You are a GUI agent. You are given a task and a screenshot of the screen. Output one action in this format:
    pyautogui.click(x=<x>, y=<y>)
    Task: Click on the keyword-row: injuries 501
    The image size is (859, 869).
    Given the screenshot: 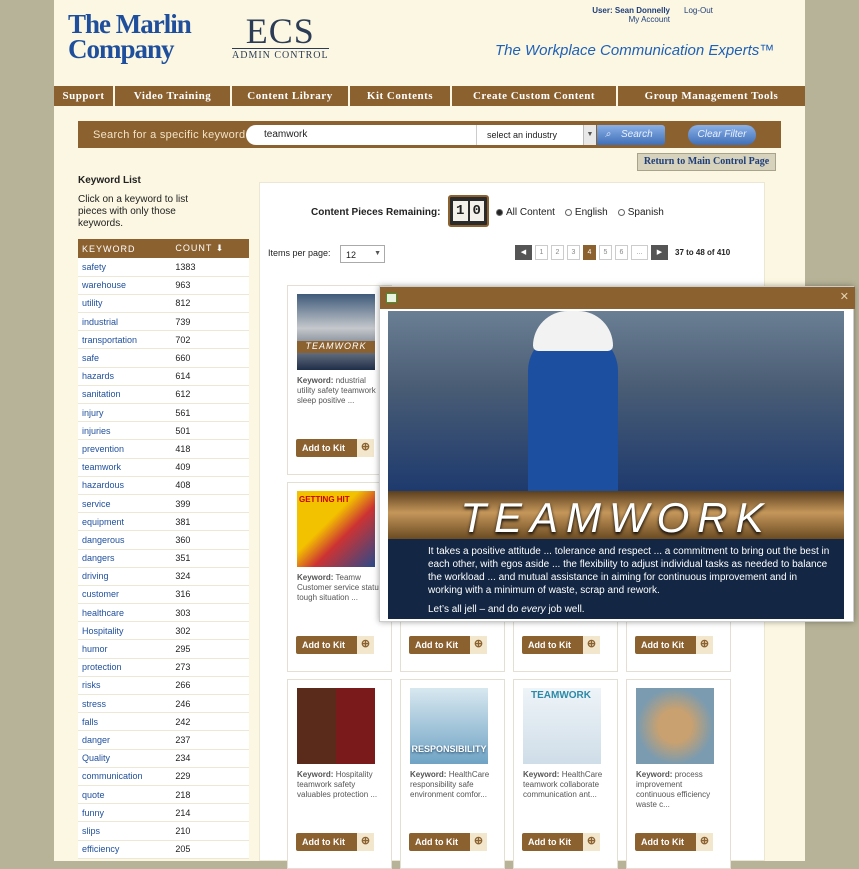 What is the action you would take?
    pyautogui.click(x=163, y=431)
    